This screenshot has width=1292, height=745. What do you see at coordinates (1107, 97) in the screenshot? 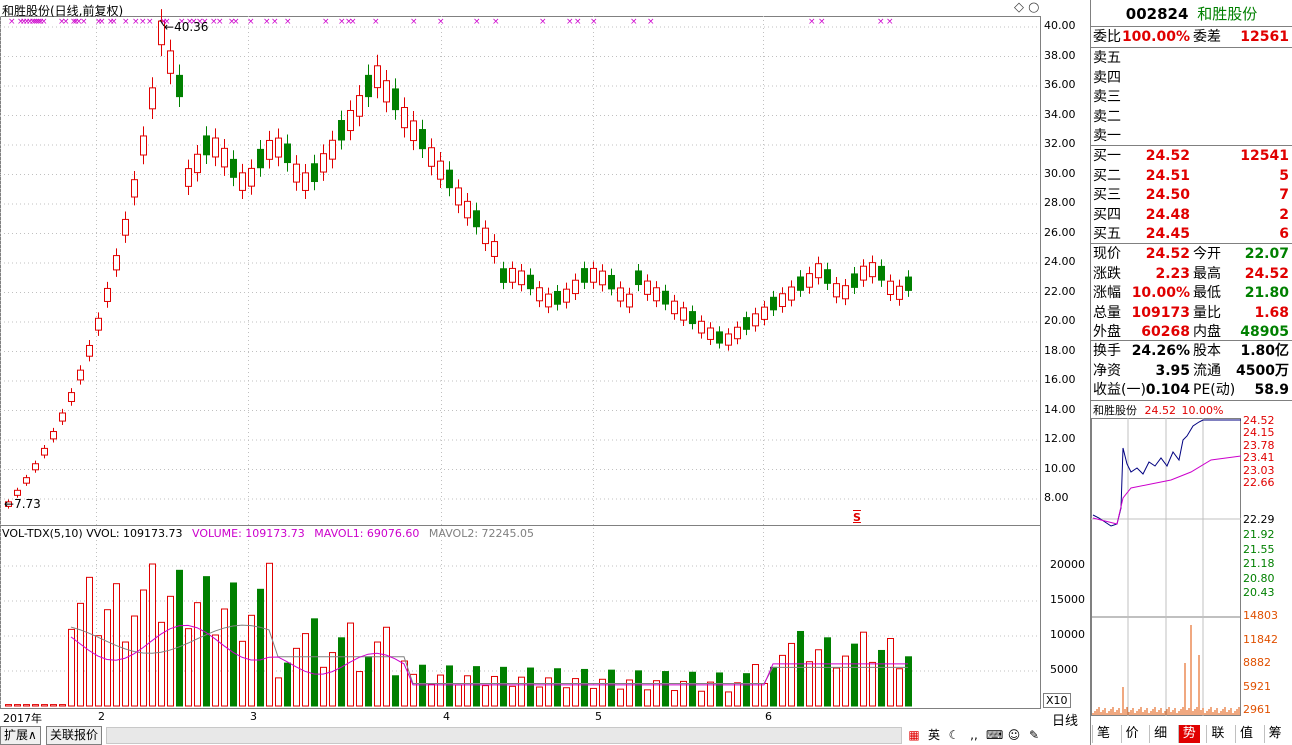
I see `sell-label: 卖三` at bounding box center [1107, 97].